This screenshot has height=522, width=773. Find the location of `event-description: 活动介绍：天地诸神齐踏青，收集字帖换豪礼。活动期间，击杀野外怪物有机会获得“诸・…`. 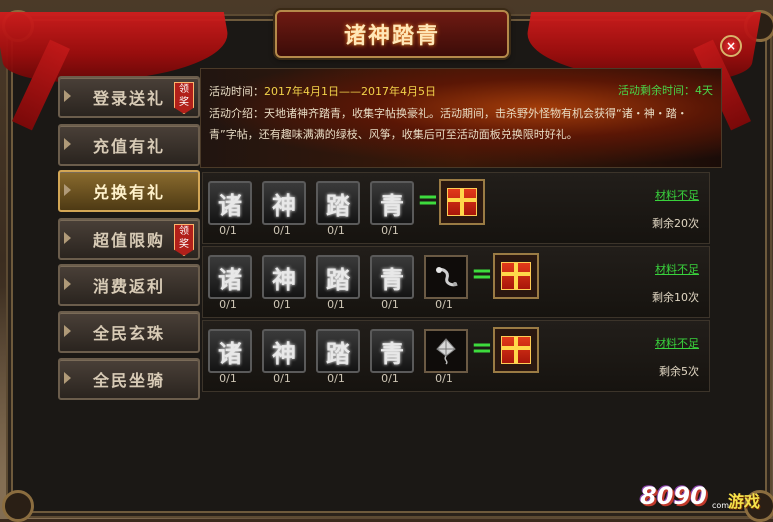

event-description: 活动介绍：天地诸神齐踏青，收集字帖换豪礼。活动期间，击杀野外怪物有机会获得“诸・… is located at coordinates (448, 124).